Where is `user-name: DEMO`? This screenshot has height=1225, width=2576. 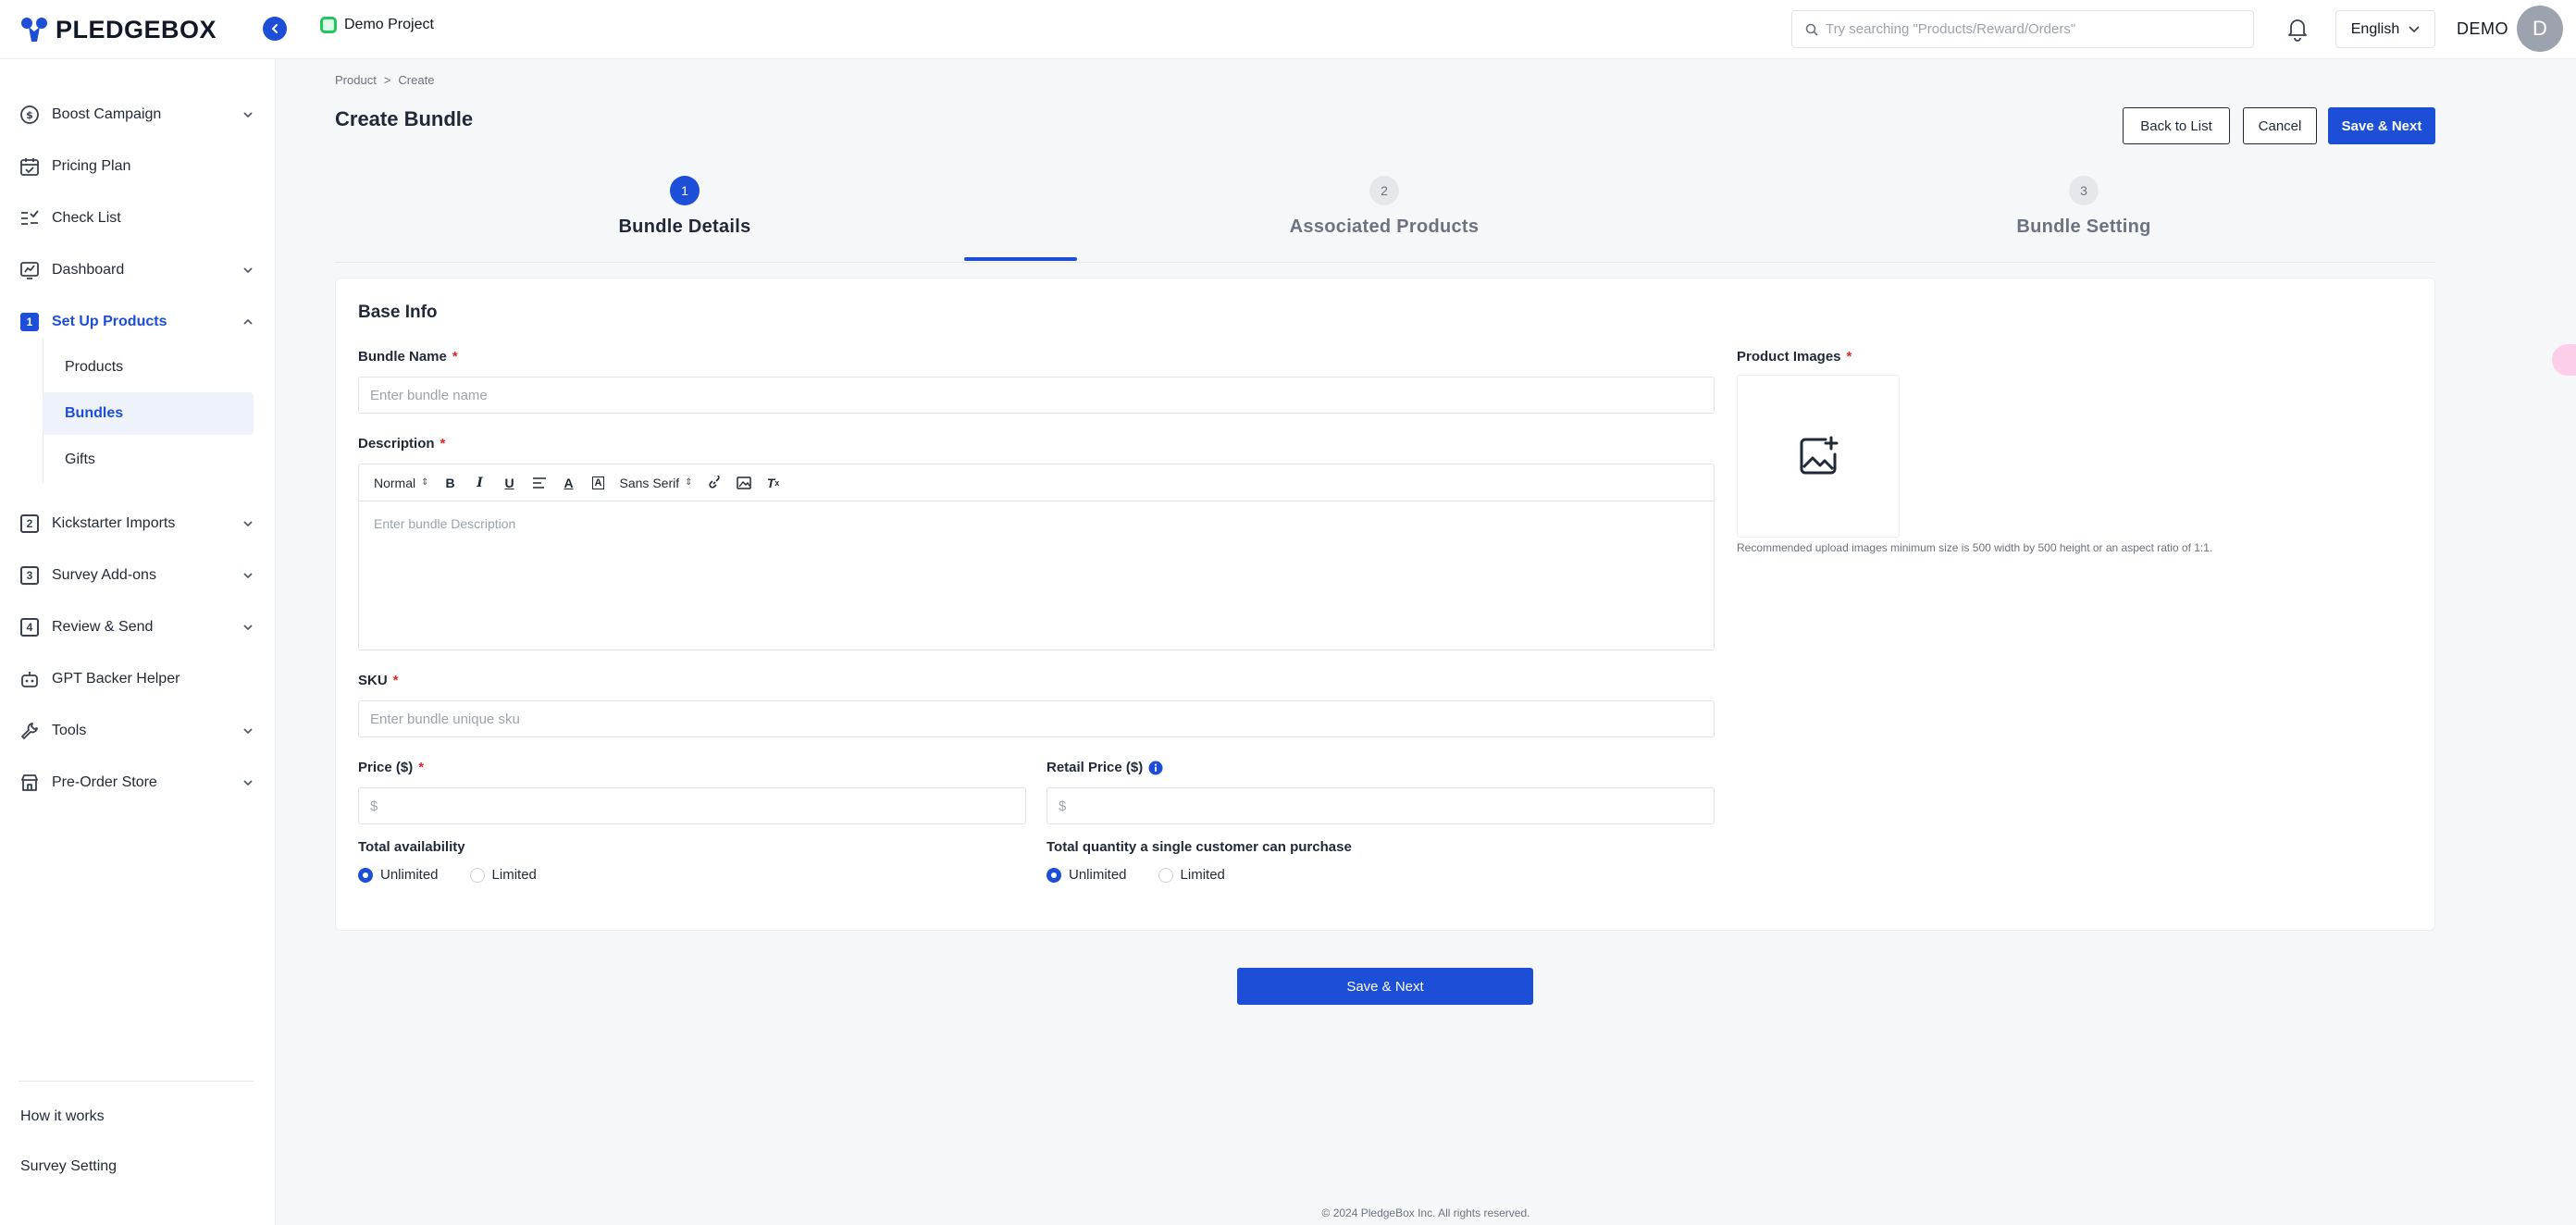
user-name: DEMO is located at coordinates (2483, 29).